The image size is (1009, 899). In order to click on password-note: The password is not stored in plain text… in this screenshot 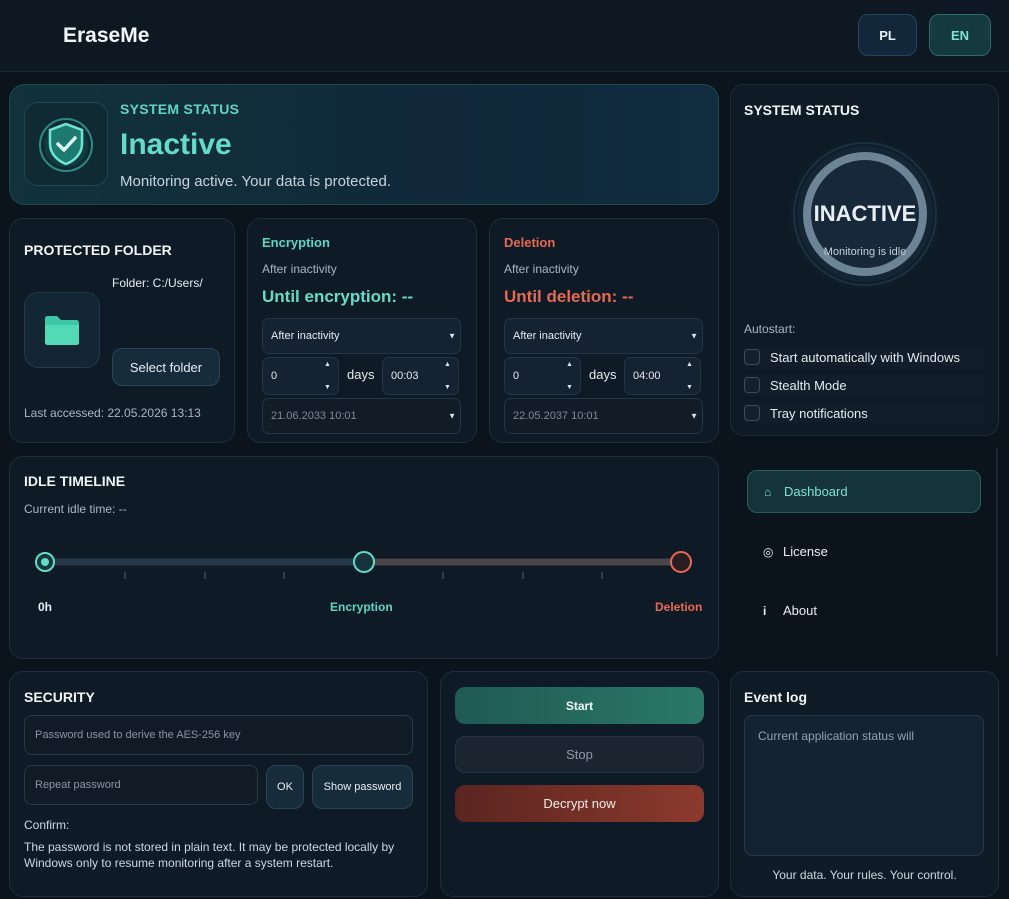, I will do `click(209, 855)`.